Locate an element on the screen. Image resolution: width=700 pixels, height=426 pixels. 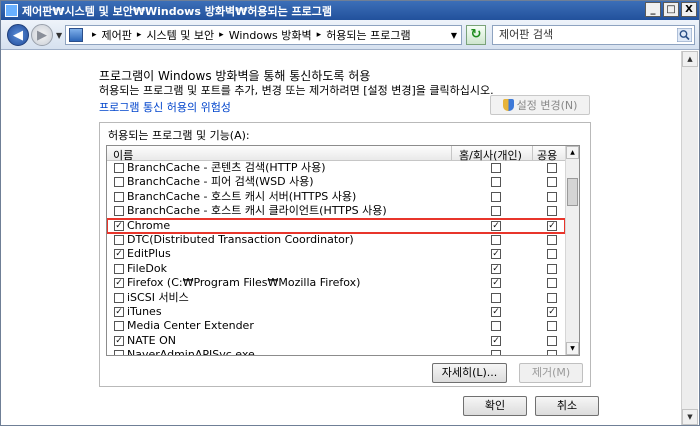
scroll-down-arrow: ▼ is located at coordinates (690, 417).